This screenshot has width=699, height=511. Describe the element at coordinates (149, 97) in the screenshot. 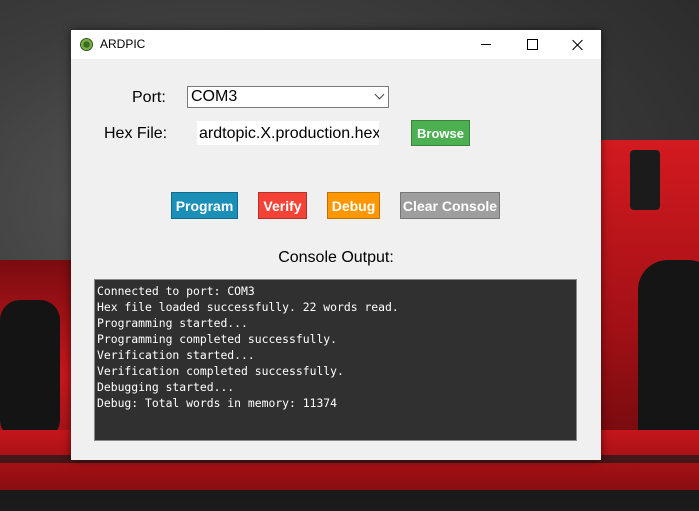

I see `port-label: Port:` at that location.